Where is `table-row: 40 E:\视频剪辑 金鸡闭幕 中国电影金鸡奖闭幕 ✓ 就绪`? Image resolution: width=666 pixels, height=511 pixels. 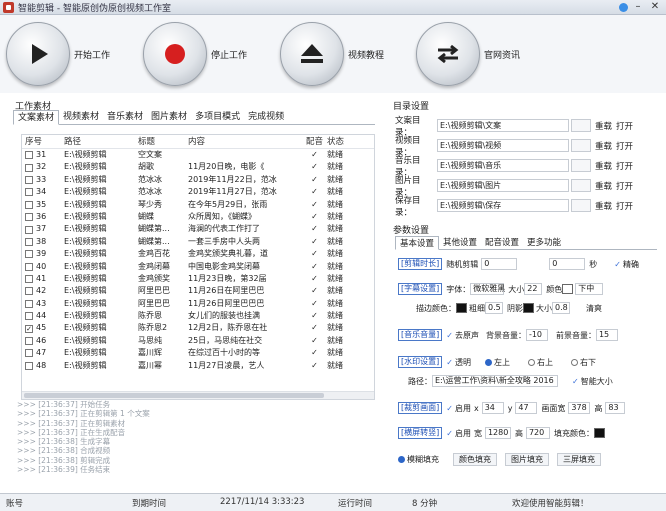 table-row: 40 E:\视频剪辑 金鸡闭幕 中国电影金鸡奖闭幕 ✓ 就绪 is located at coordinates (198, 267).